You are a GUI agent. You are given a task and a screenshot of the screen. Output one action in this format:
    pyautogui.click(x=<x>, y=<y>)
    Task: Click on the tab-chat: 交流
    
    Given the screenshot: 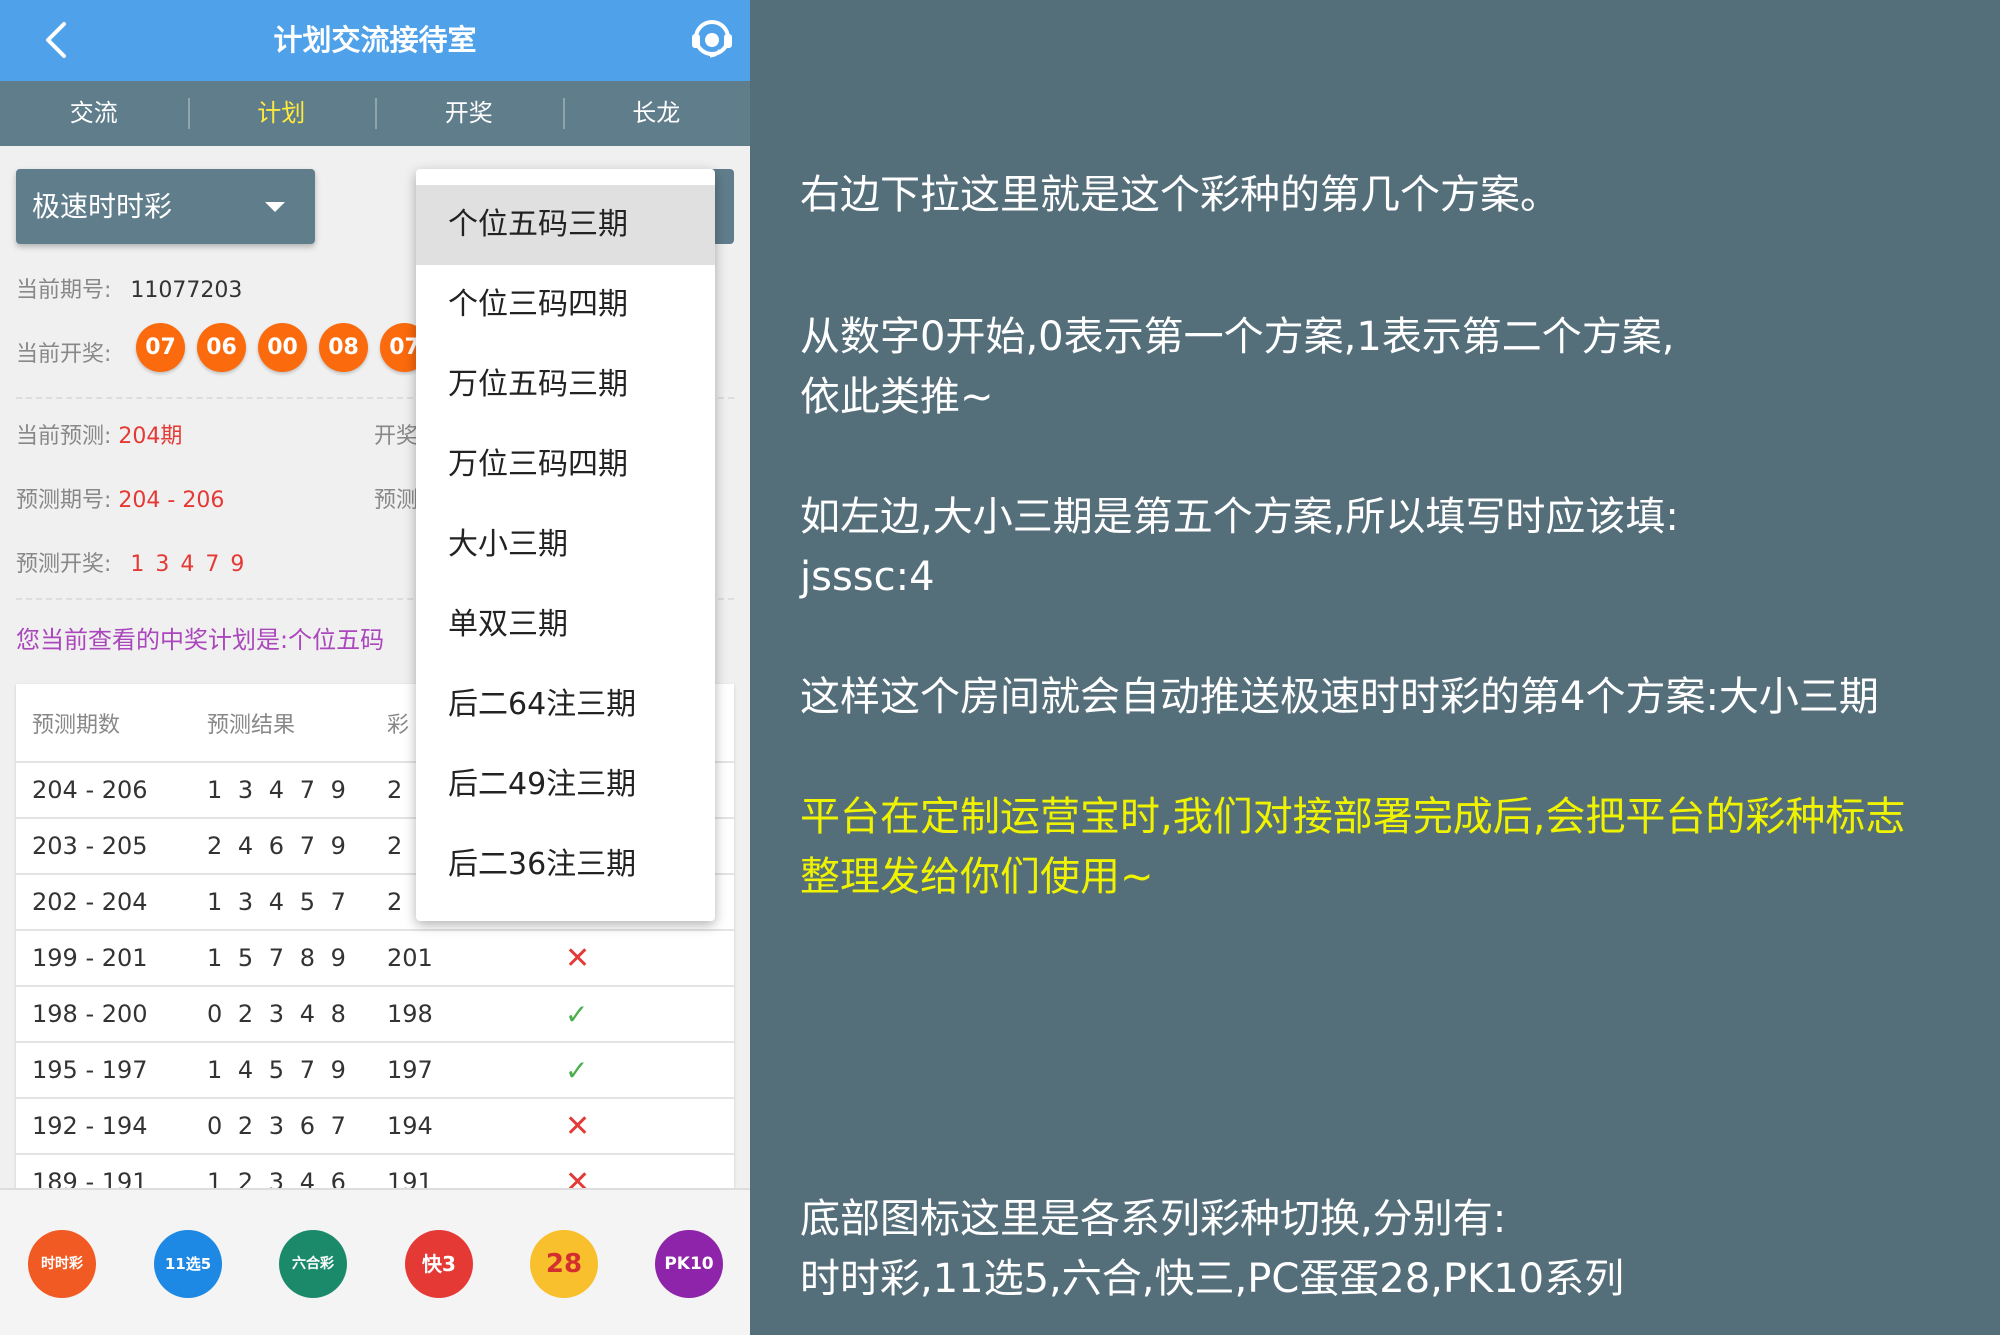 What is the action you would take?
    pyautogui.click(x=94, y=113)
    